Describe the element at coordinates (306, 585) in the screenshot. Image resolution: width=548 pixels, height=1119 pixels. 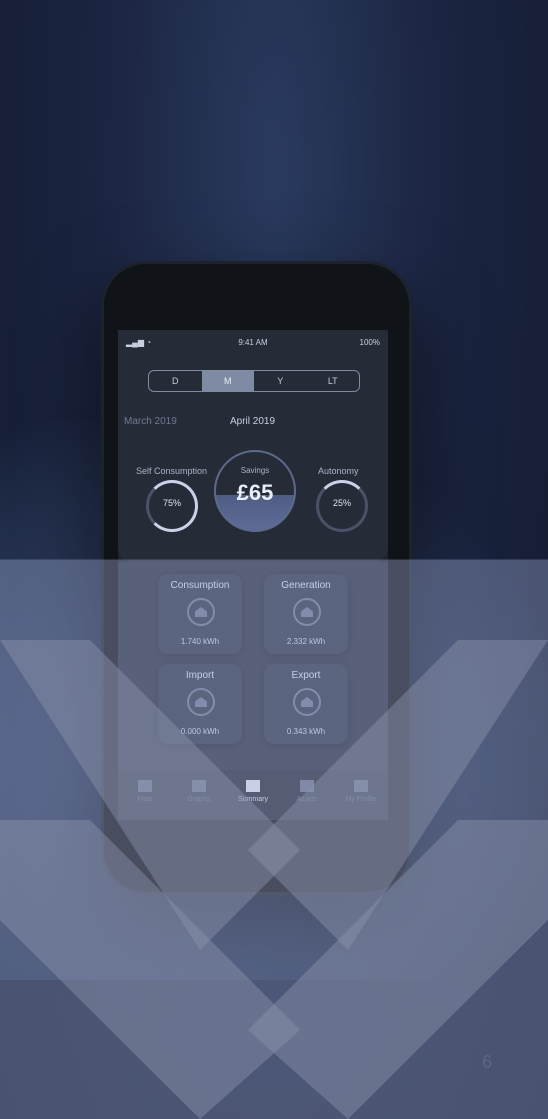
I see `tile-title: Generation` at that location.